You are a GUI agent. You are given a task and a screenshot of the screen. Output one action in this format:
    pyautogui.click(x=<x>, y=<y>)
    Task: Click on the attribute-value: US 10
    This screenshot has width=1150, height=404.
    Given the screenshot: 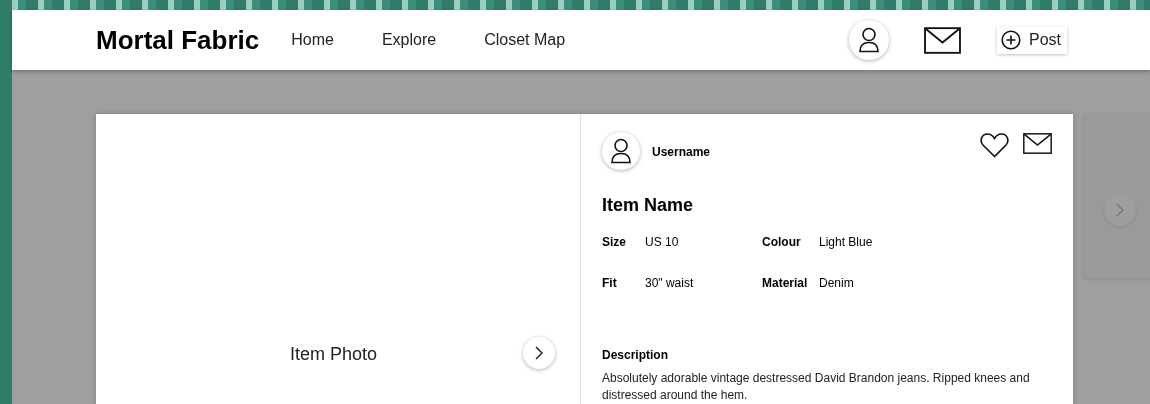 What is the action you would take?
    pyautogui.click(x=662, y=242)
    